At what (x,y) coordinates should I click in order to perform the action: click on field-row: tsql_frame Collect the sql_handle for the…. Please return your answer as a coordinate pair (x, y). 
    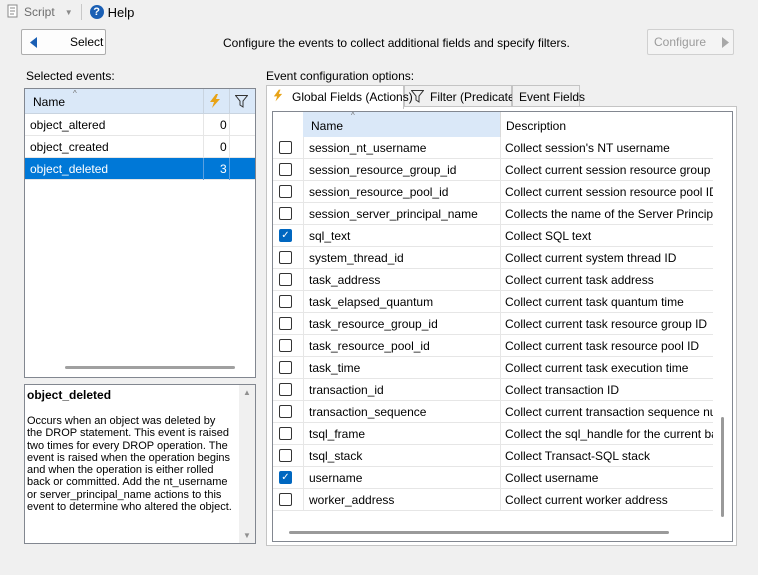
    Looking at the image, I should click on (493, 434).